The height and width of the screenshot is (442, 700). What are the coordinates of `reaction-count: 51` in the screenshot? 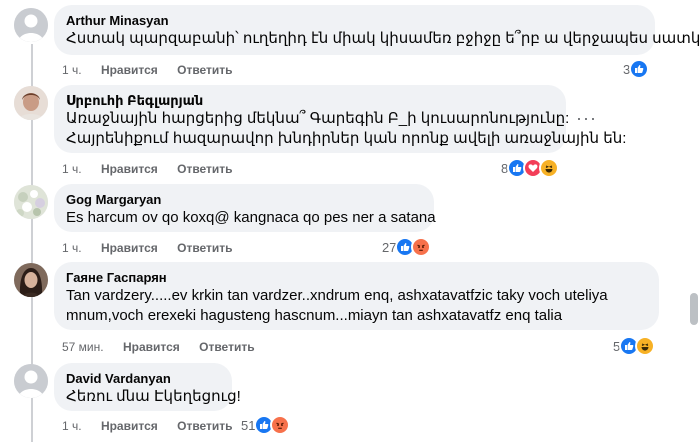 It's located at (248, 425).